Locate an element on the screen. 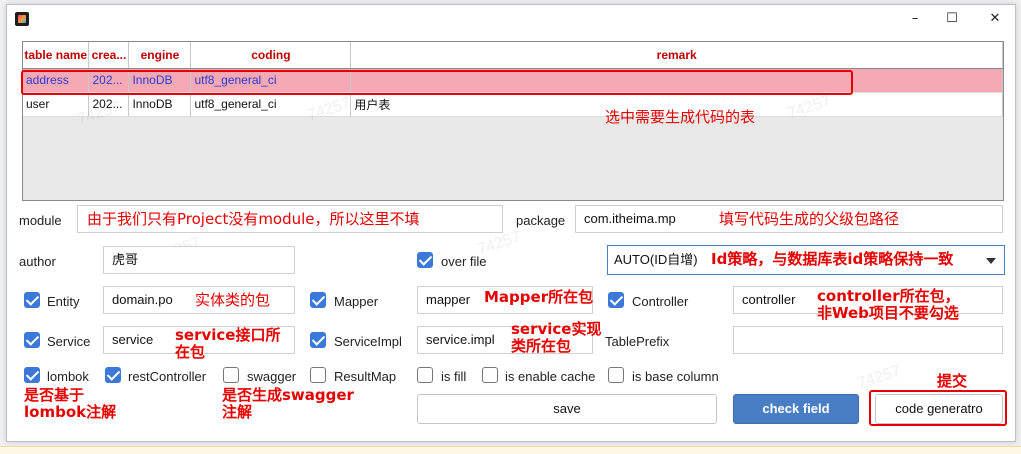 The image size is (1021, 454). service-annotation-line2: 在包 is located at coordinates (190, 352).